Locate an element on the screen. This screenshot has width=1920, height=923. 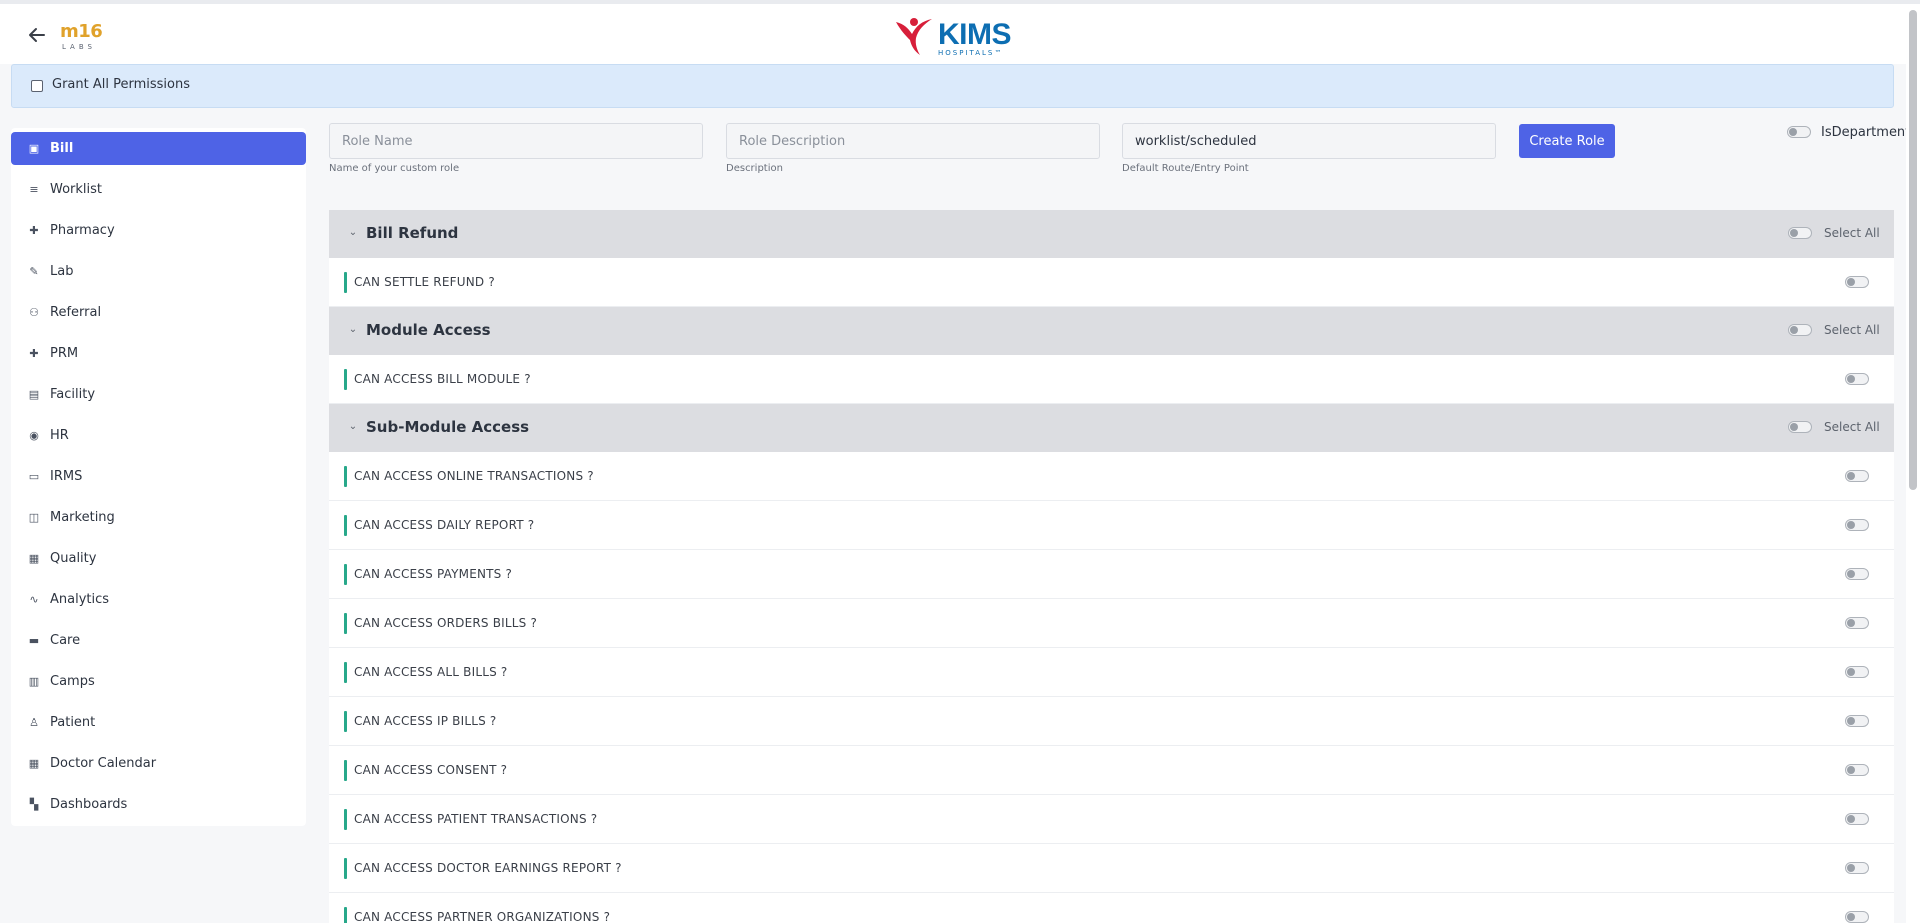
sidebar-item-patient: ♙ Patient is located at coordinates (158, 722).